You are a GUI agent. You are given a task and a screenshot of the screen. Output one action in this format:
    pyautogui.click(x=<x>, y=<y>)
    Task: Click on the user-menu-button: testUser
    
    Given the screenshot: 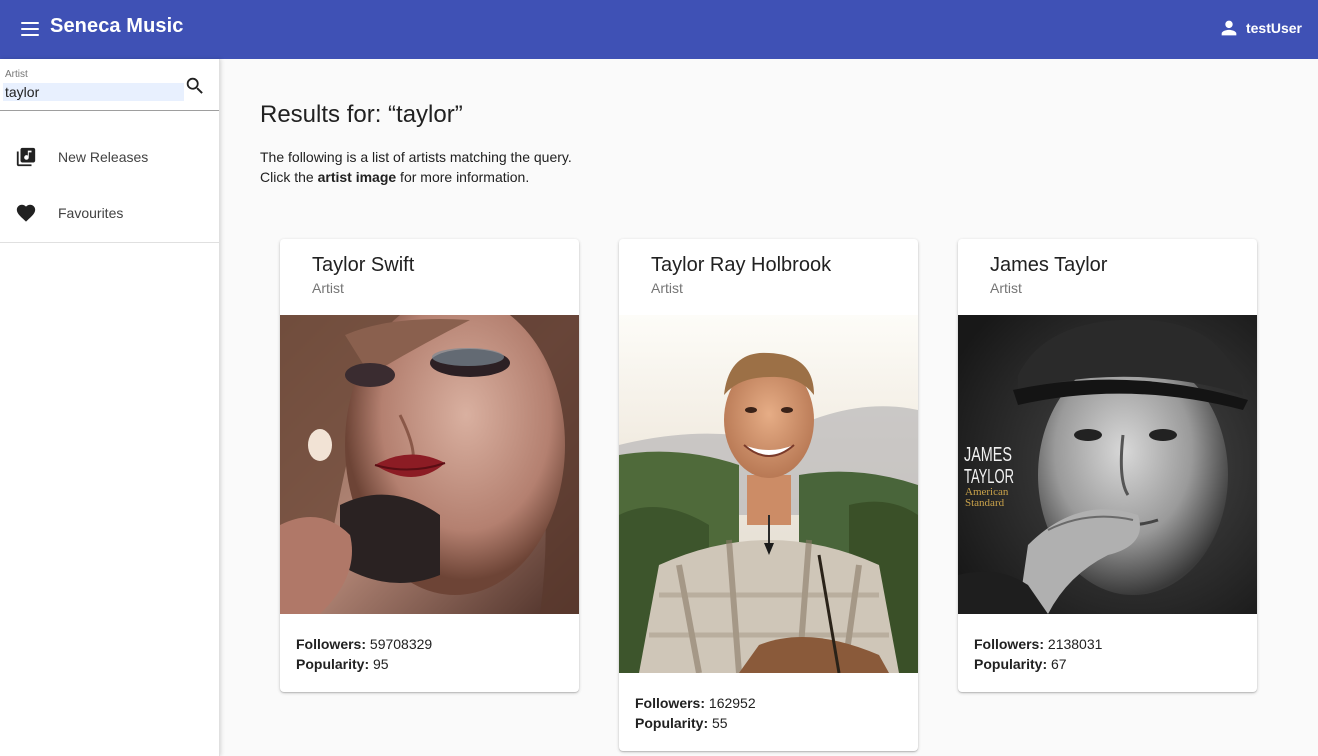 What is the action you would take?
    pyautogui.click(x=1260, y=28)
    